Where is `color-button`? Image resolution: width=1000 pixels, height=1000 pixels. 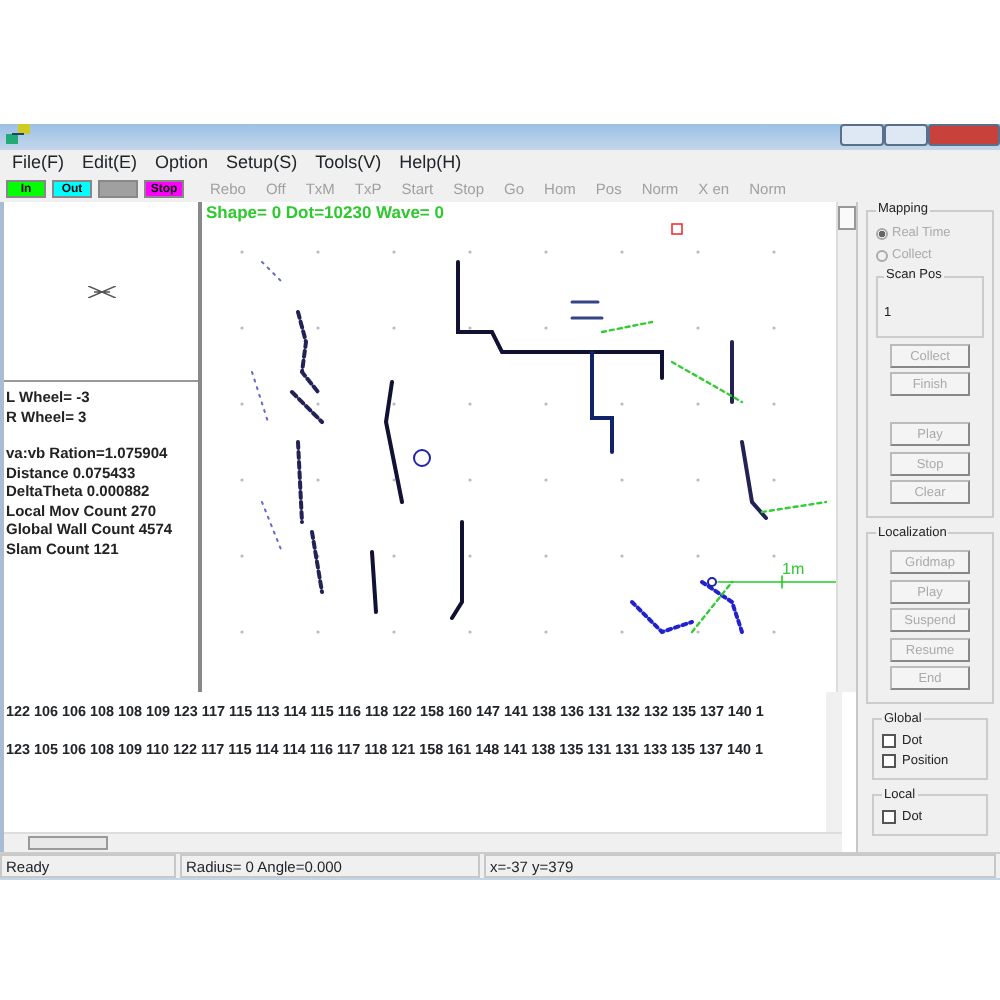
color-button is located at coordinates (118, 189).